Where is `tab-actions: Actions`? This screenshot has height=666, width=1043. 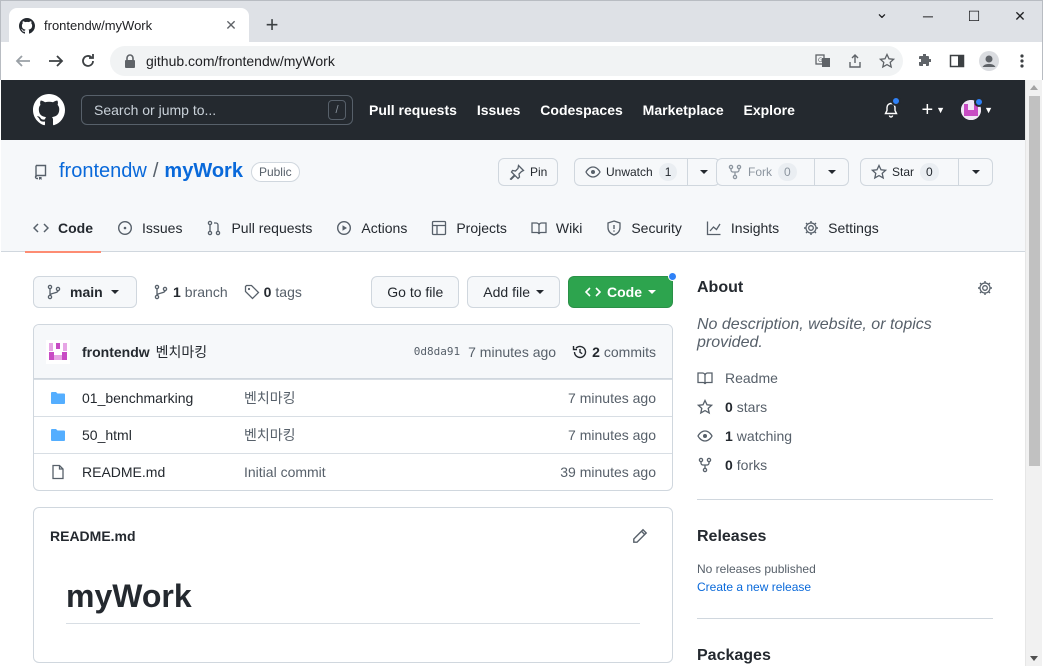 tab-actions: Actions is located at coordinates (371, 228).